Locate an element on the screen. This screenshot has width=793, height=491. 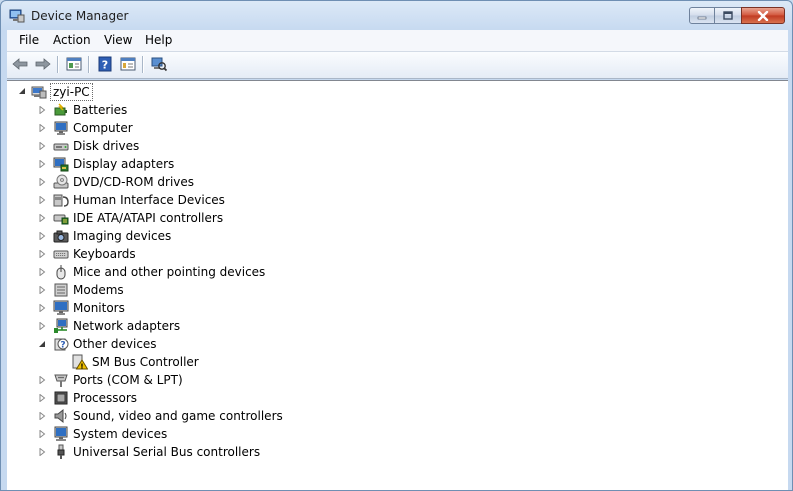
menu-bar: File Action View Help is located at coordinates (397, 41).